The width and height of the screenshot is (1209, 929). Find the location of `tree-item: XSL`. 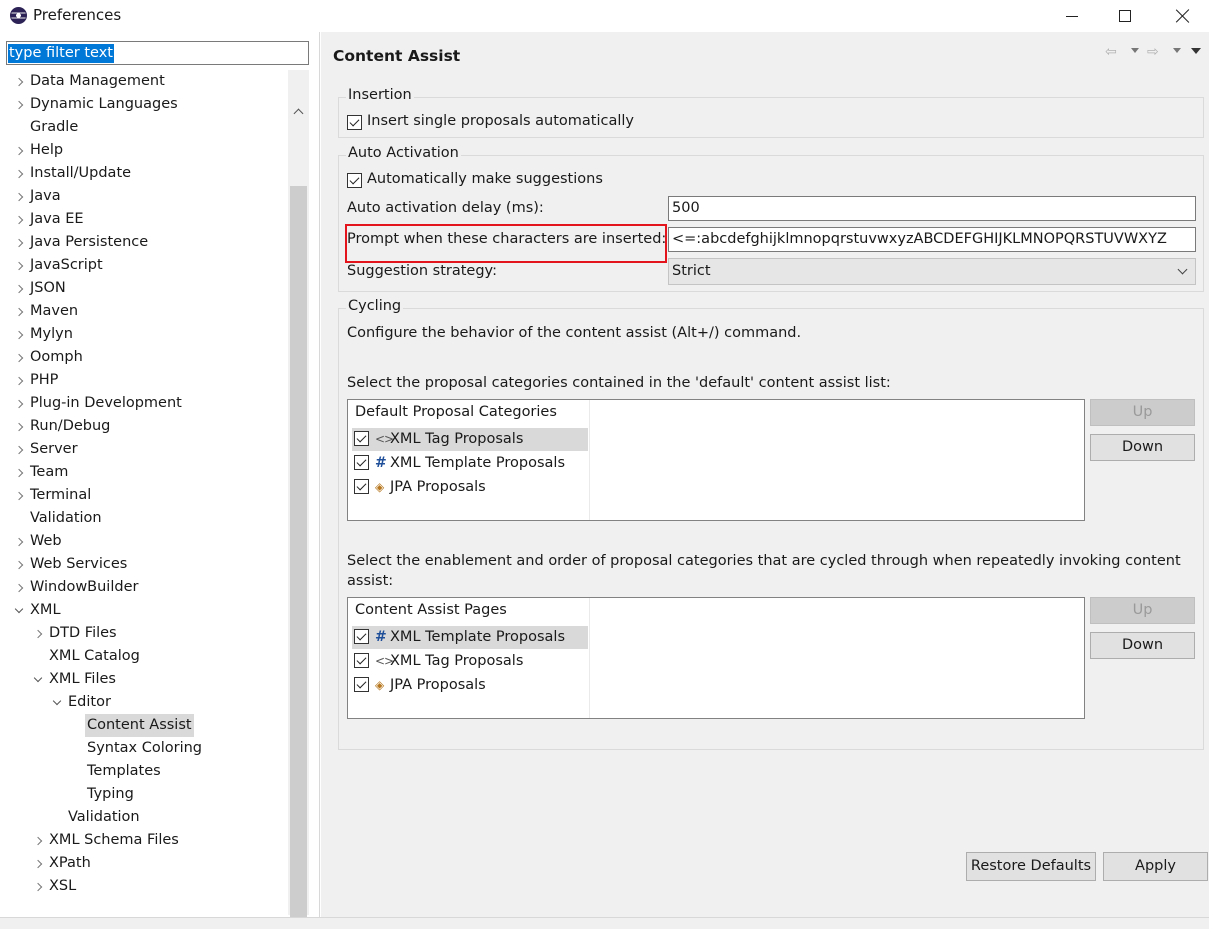

tree-item: XSL is located at coordinates (144, 886).